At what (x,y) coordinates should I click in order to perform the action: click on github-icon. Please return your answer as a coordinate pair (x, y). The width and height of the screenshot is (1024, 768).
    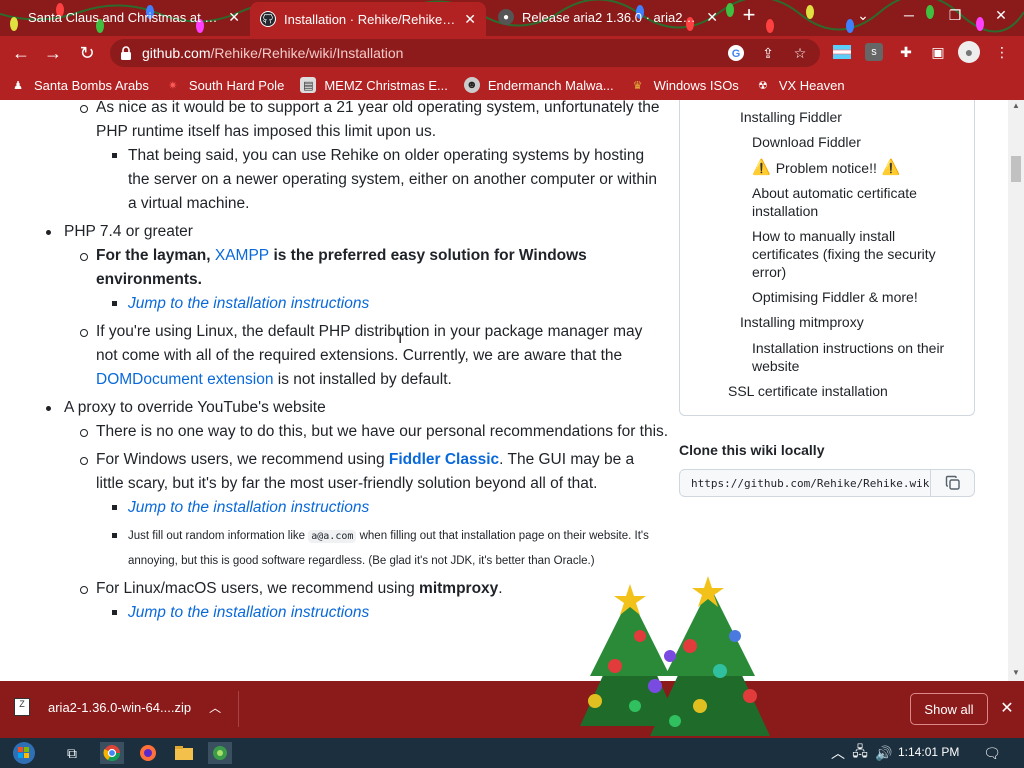
    Looking at the image, I should click on (268, 19).